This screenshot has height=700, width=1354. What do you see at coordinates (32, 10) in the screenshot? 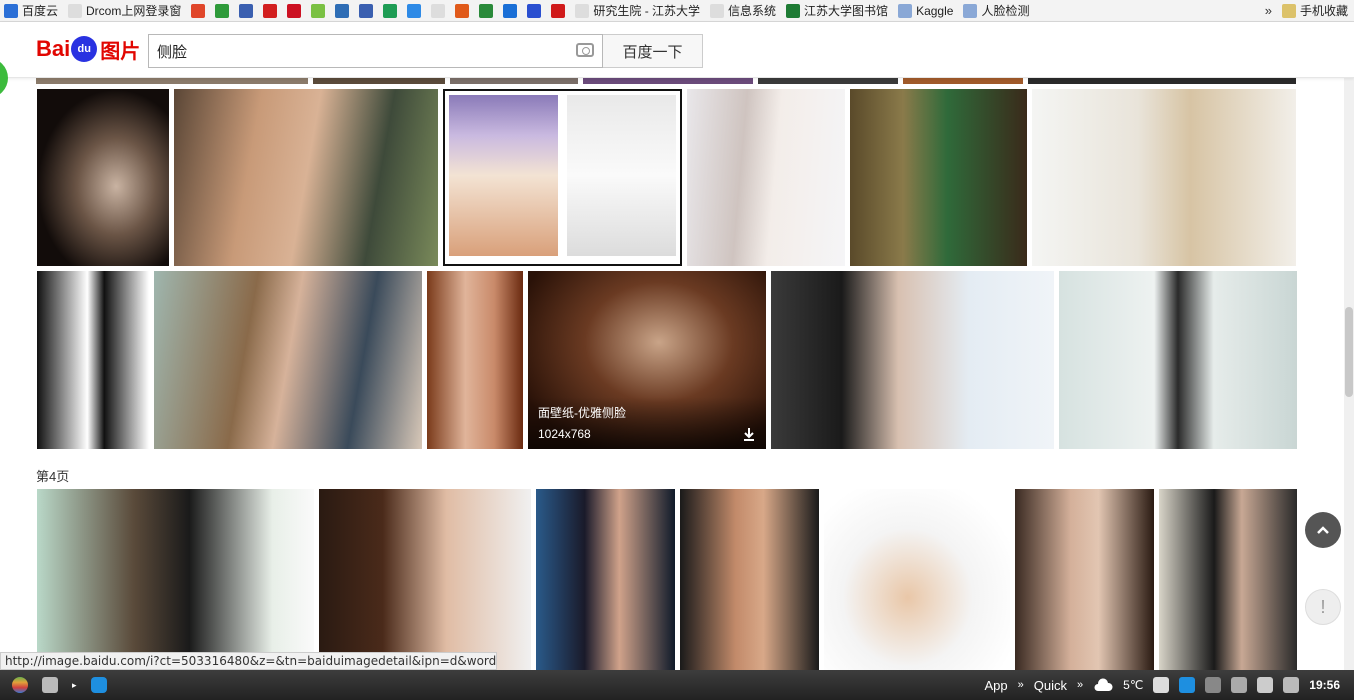
I see `bookmark-item: 百度云` at bounding box center [32, 10].